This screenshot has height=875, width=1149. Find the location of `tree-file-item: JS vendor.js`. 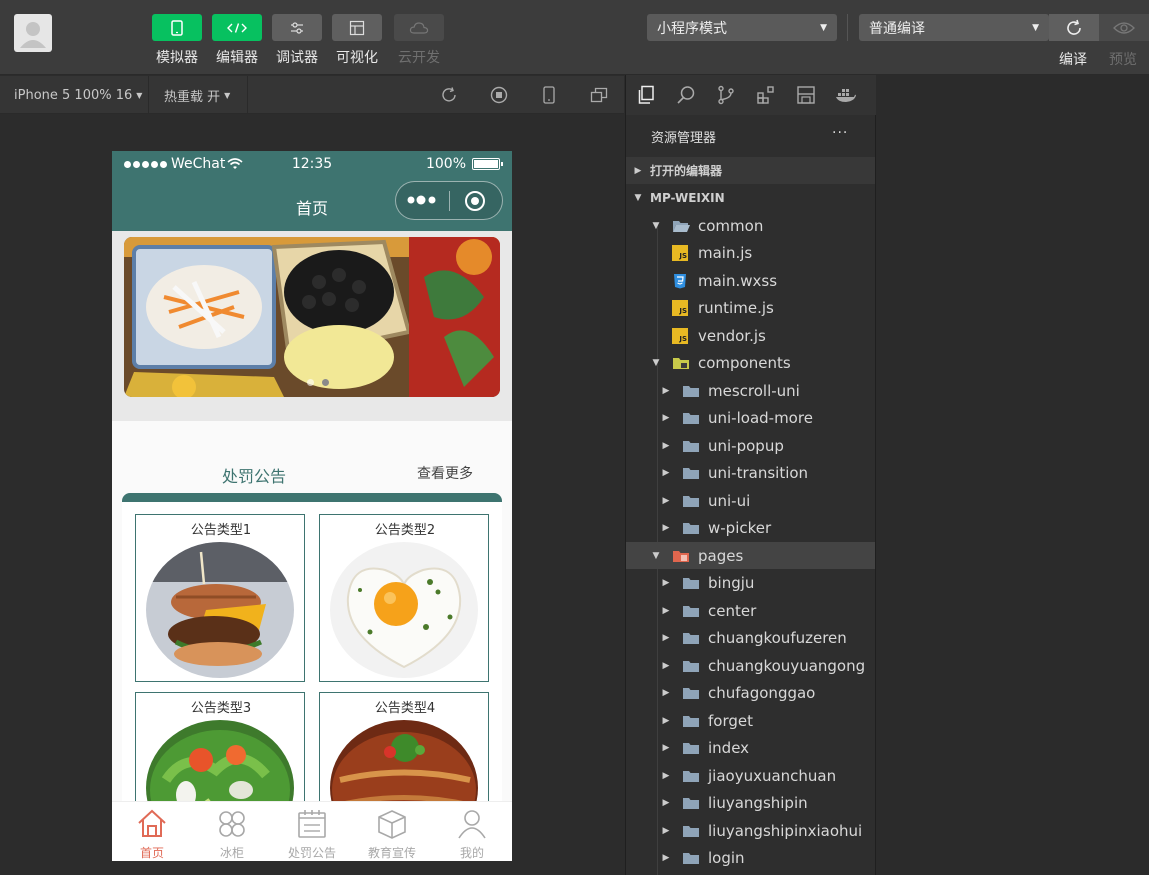

tree-file-item: JS vendor.js is located at coordinates (750, 335).